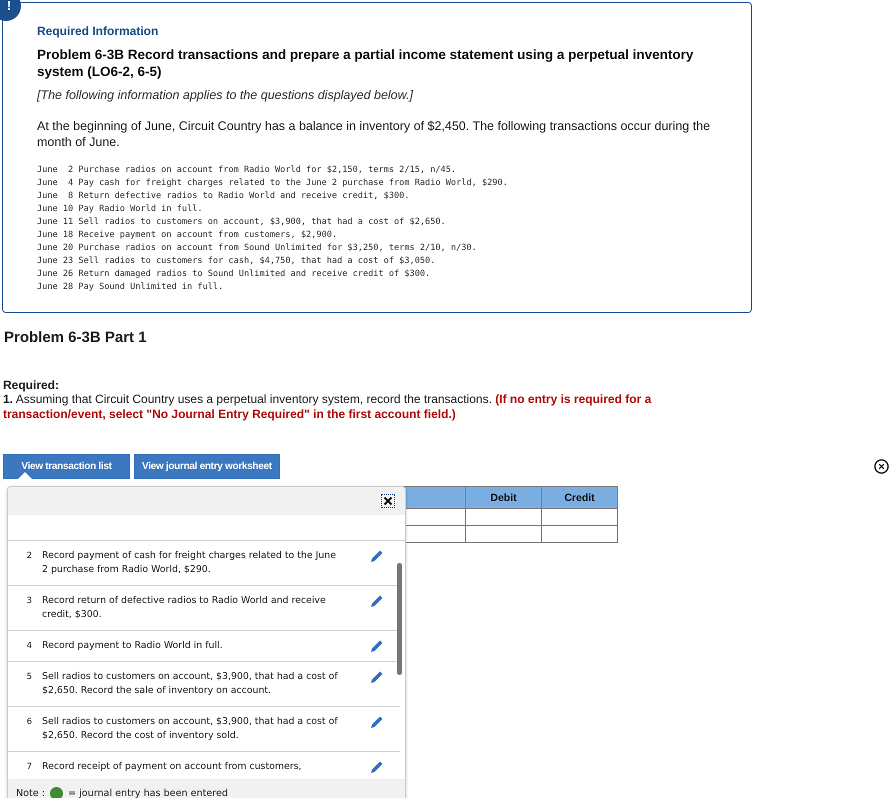 The width and height of the screenshot is (894, 798). I want to click on transaction-description: Record return of defective radios to Radio World and receive credit, $300., so click(184, 608).